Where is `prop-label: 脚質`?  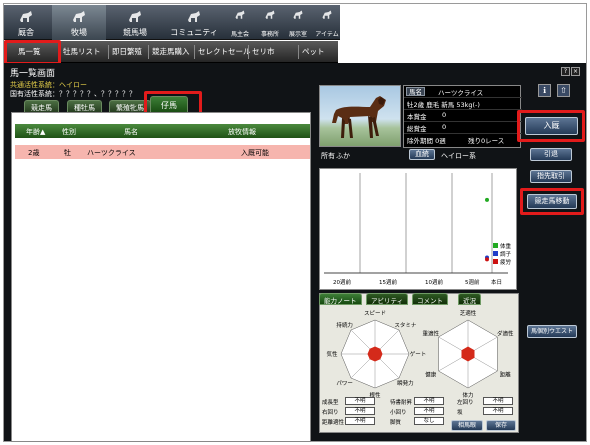 prop-label: 脚質 is located at coordinates (396, 423).